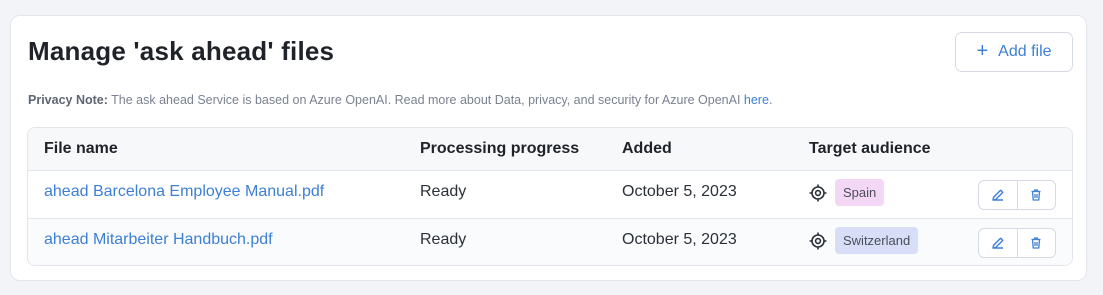 This screenshot has height=295, width=1103. Describe the element at coordinates (756, 100) in the screenshot. I see `privacy-link: here` at that location.